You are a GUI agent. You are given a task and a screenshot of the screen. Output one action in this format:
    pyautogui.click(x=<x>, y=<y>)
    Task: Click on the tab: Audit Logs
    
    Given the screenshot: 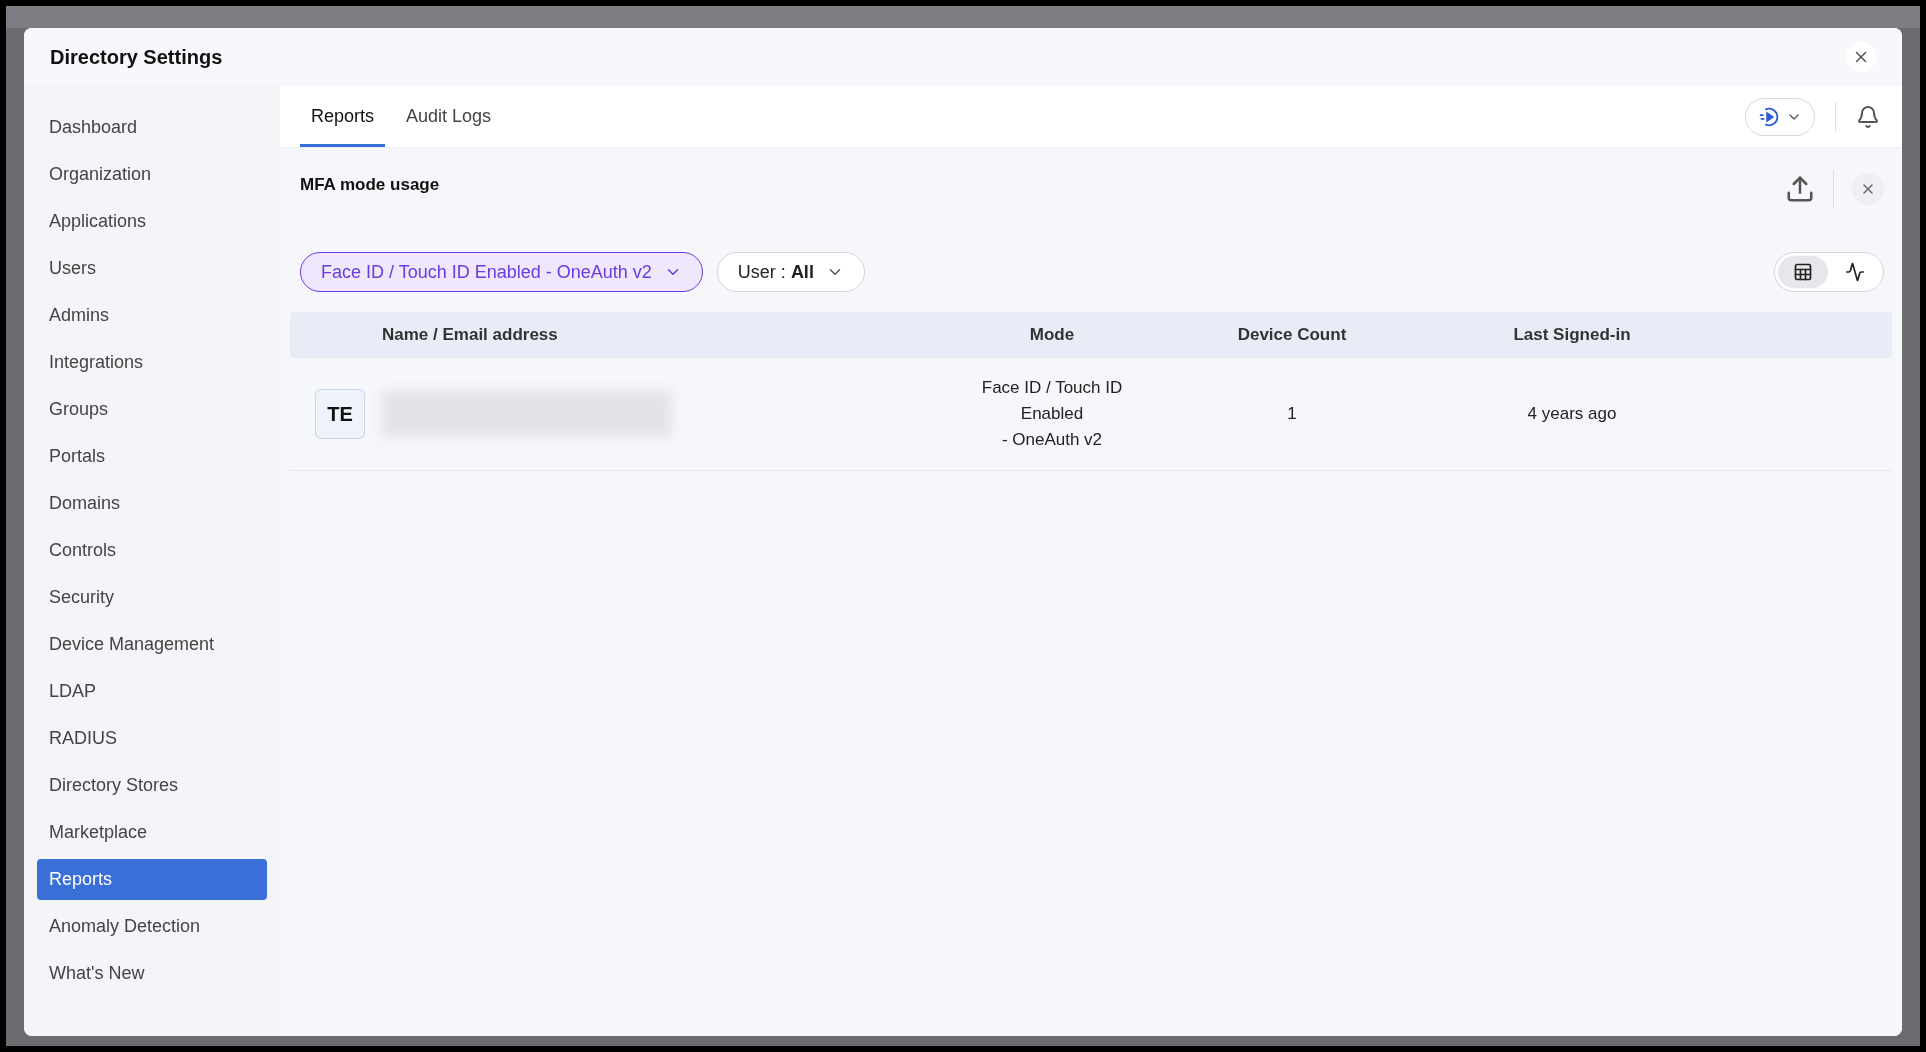 What is the action you would take?
    pyautogui.click(x=449, y=120)
    